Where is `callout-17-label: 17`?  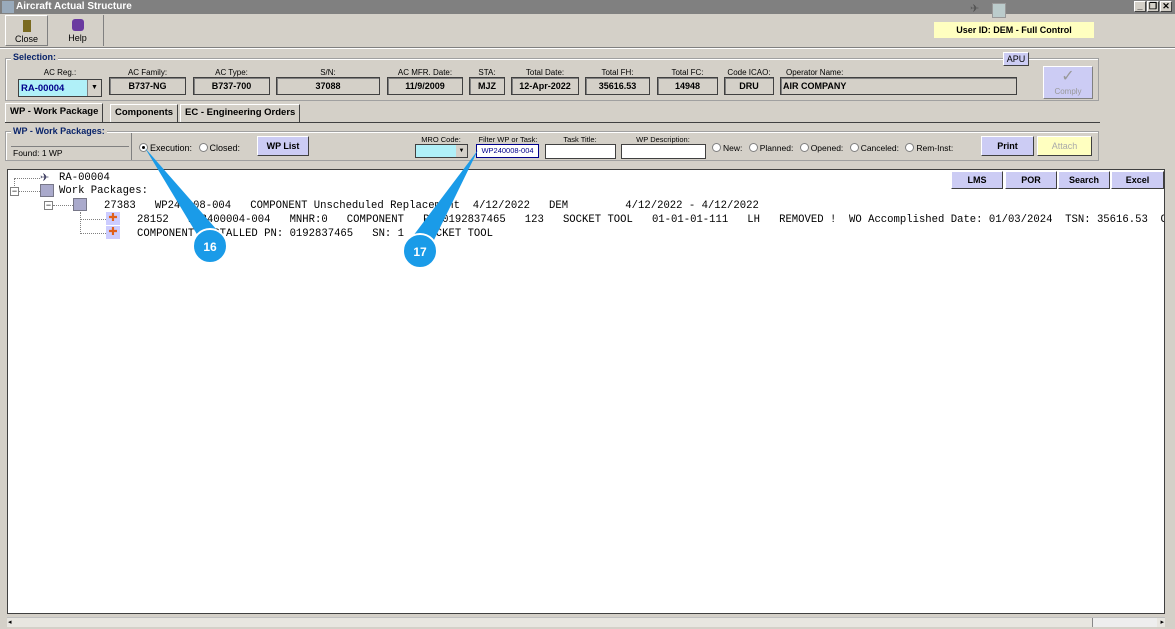 callout-17-label: 17 is located at coordinates (420, 252).